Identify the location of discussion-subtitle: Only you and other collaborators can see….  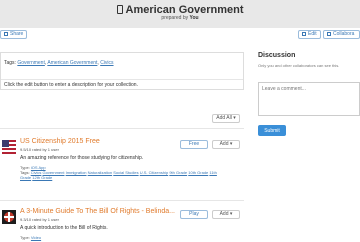
(299, 65).